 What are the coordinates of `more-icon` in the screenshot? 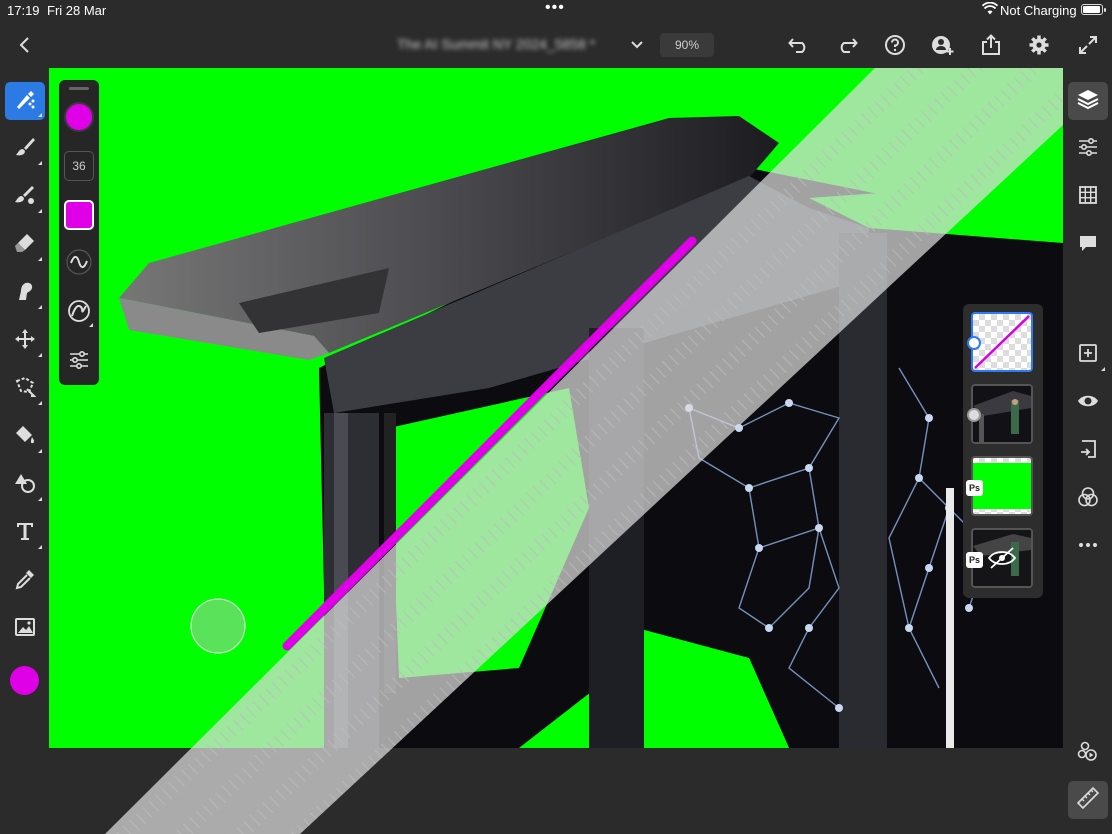 It's located at (1088, 547).